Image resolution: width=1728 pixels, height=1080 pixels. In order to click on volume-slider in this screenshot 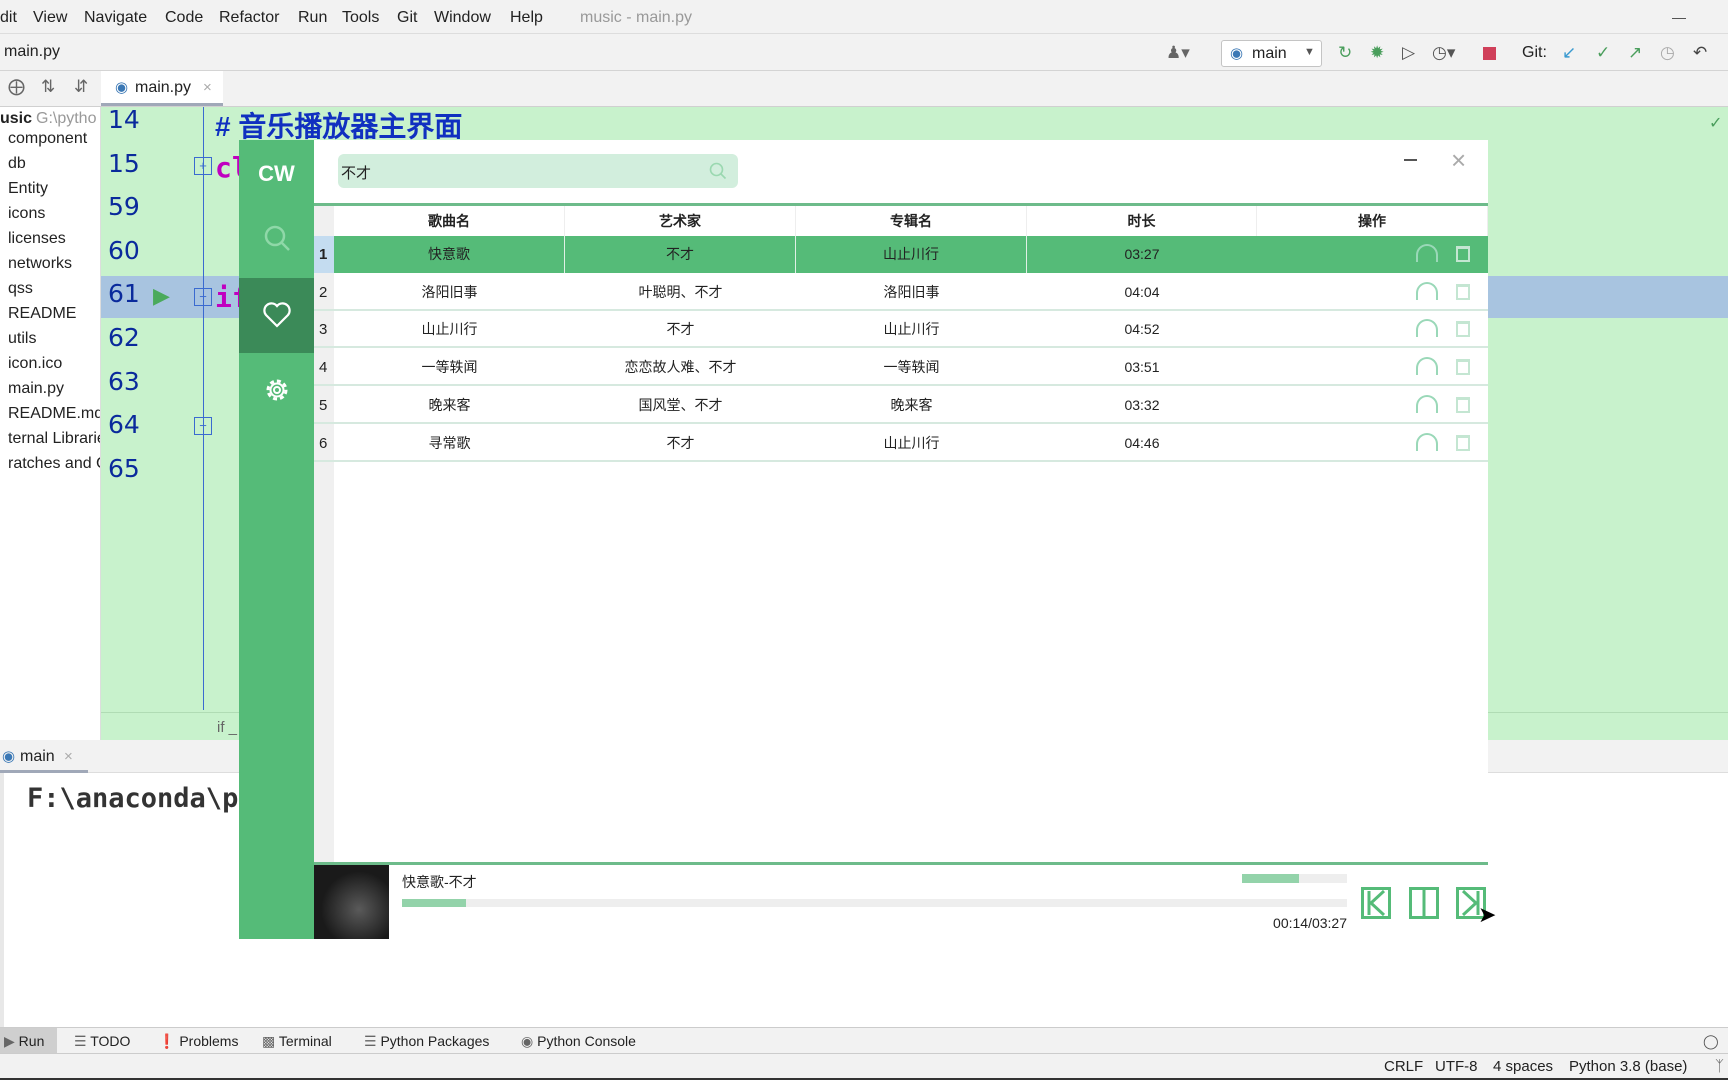, I will do `click(1294, 878)`.